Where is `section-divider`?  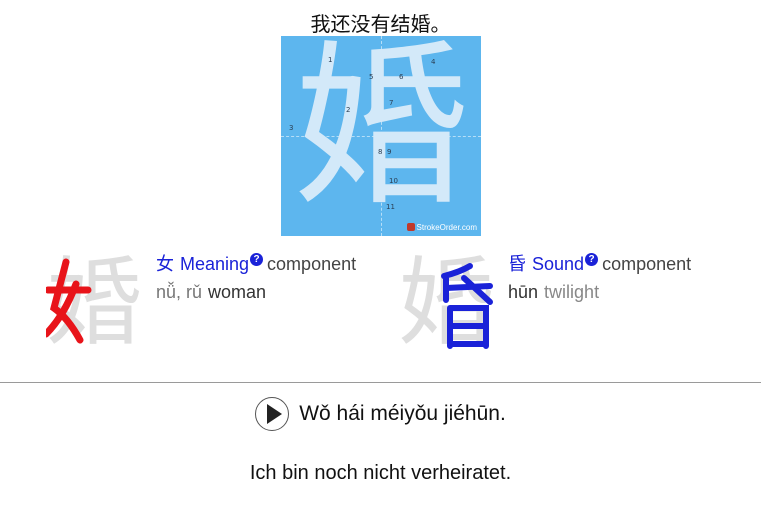 section-divider is located at coordinates (380, 382).